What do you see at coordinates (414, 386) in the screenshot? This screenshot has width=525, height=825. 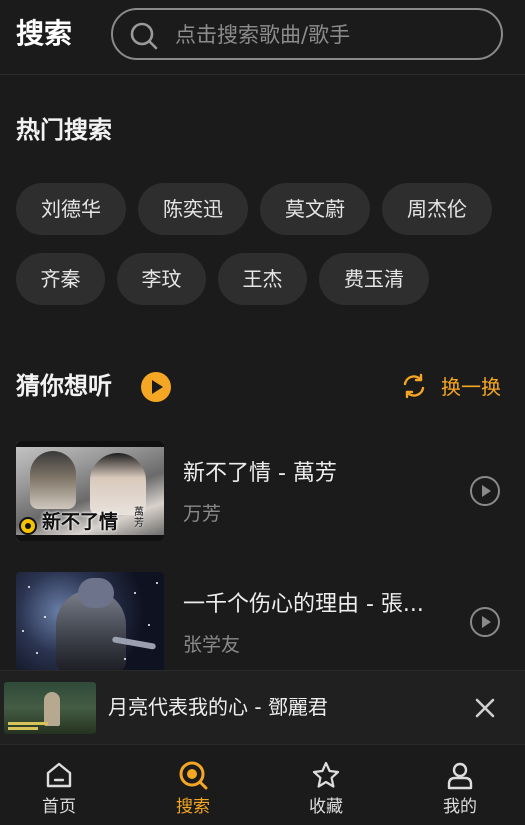 I see `refresh-icon` at bounding box center [414, 386].